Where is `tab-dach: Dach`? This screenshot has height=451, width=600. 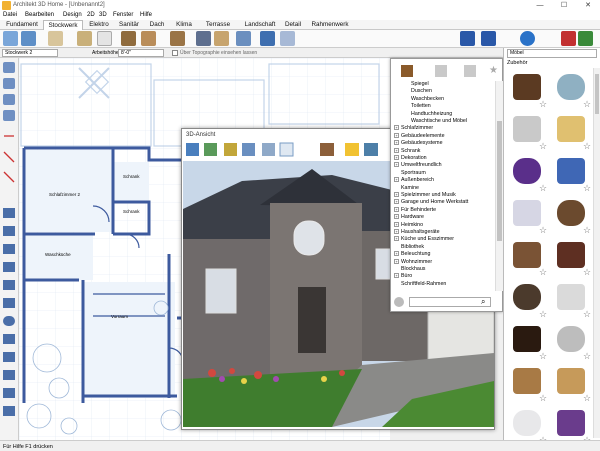 tab-dach: Dach is located at coordinates (157, 25).